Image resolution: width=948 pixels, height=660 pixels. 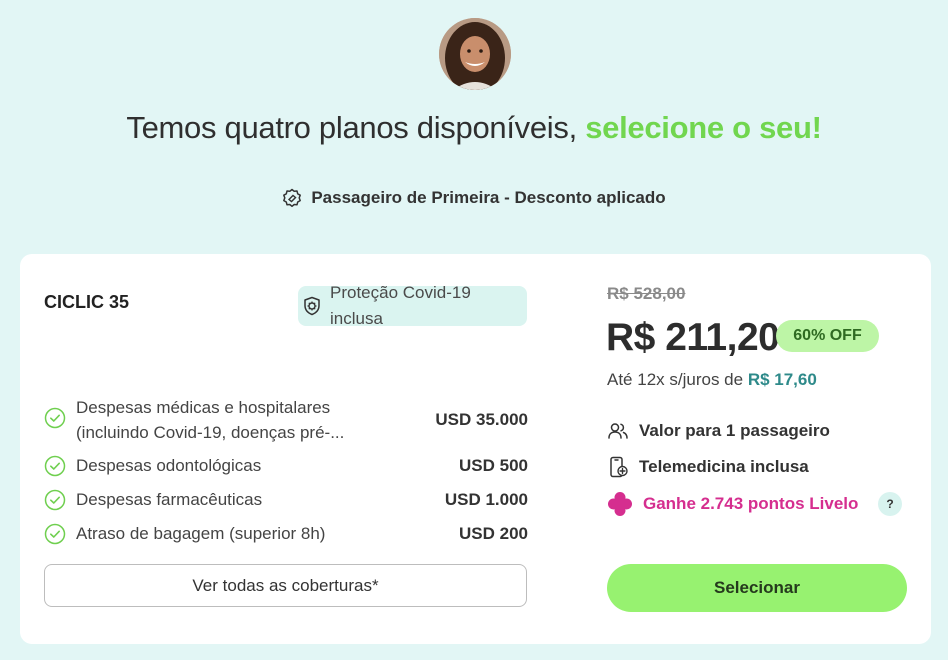 What do you see at coordinates (285, 585) in the screenshot?
I see `see-all-coverages-button: Ver todas as coberturas*` at bounding box center [285, 585].